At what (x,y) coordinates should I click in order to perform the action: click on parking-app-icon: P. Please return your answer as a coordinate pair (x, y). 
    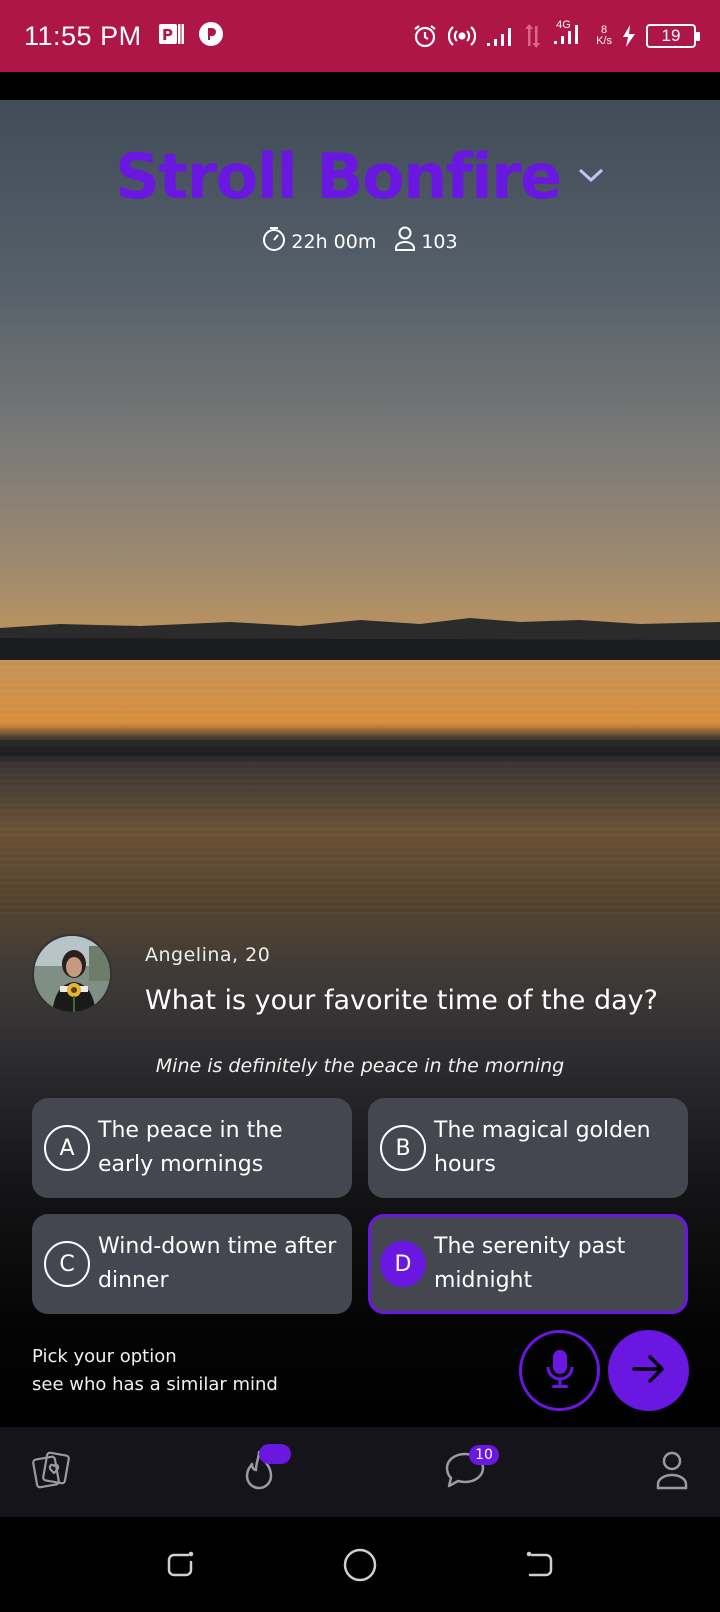
    Looking at the image, I should click on (171, 36).